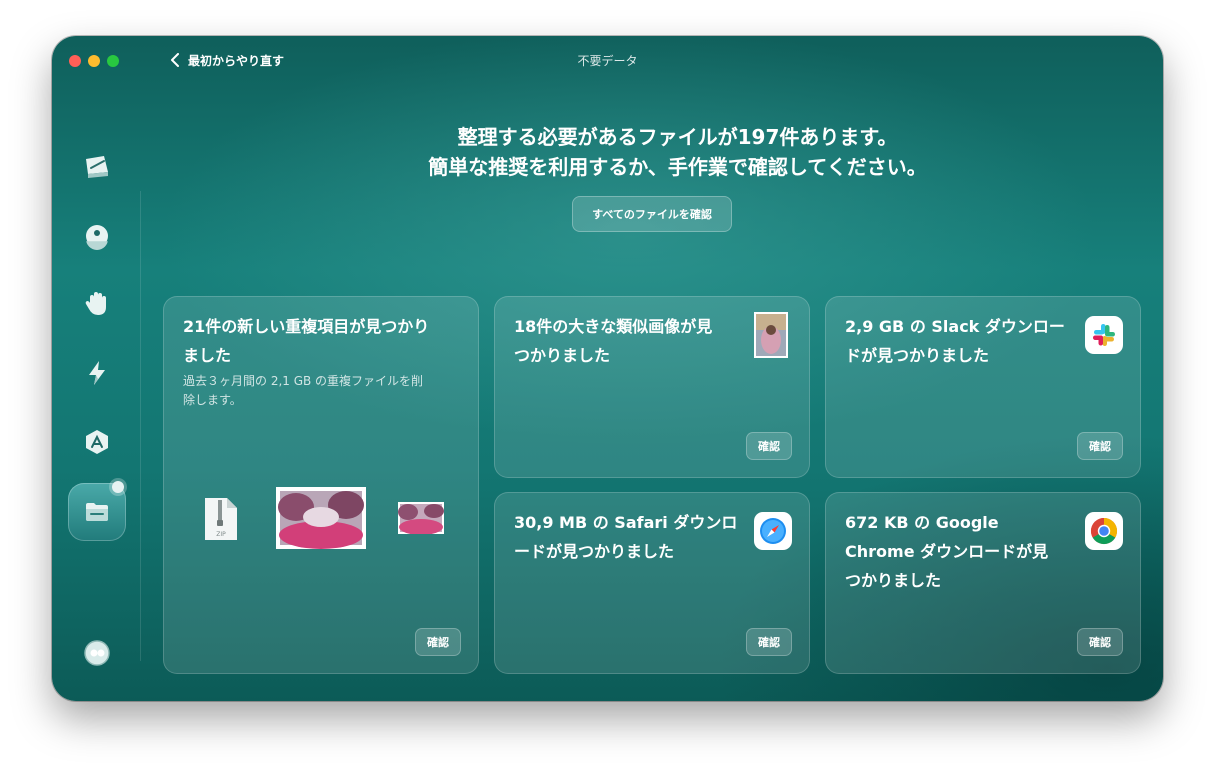 This screenshot has height=771, width=1216. I want to click on slack-icon, so click(1104, 335).